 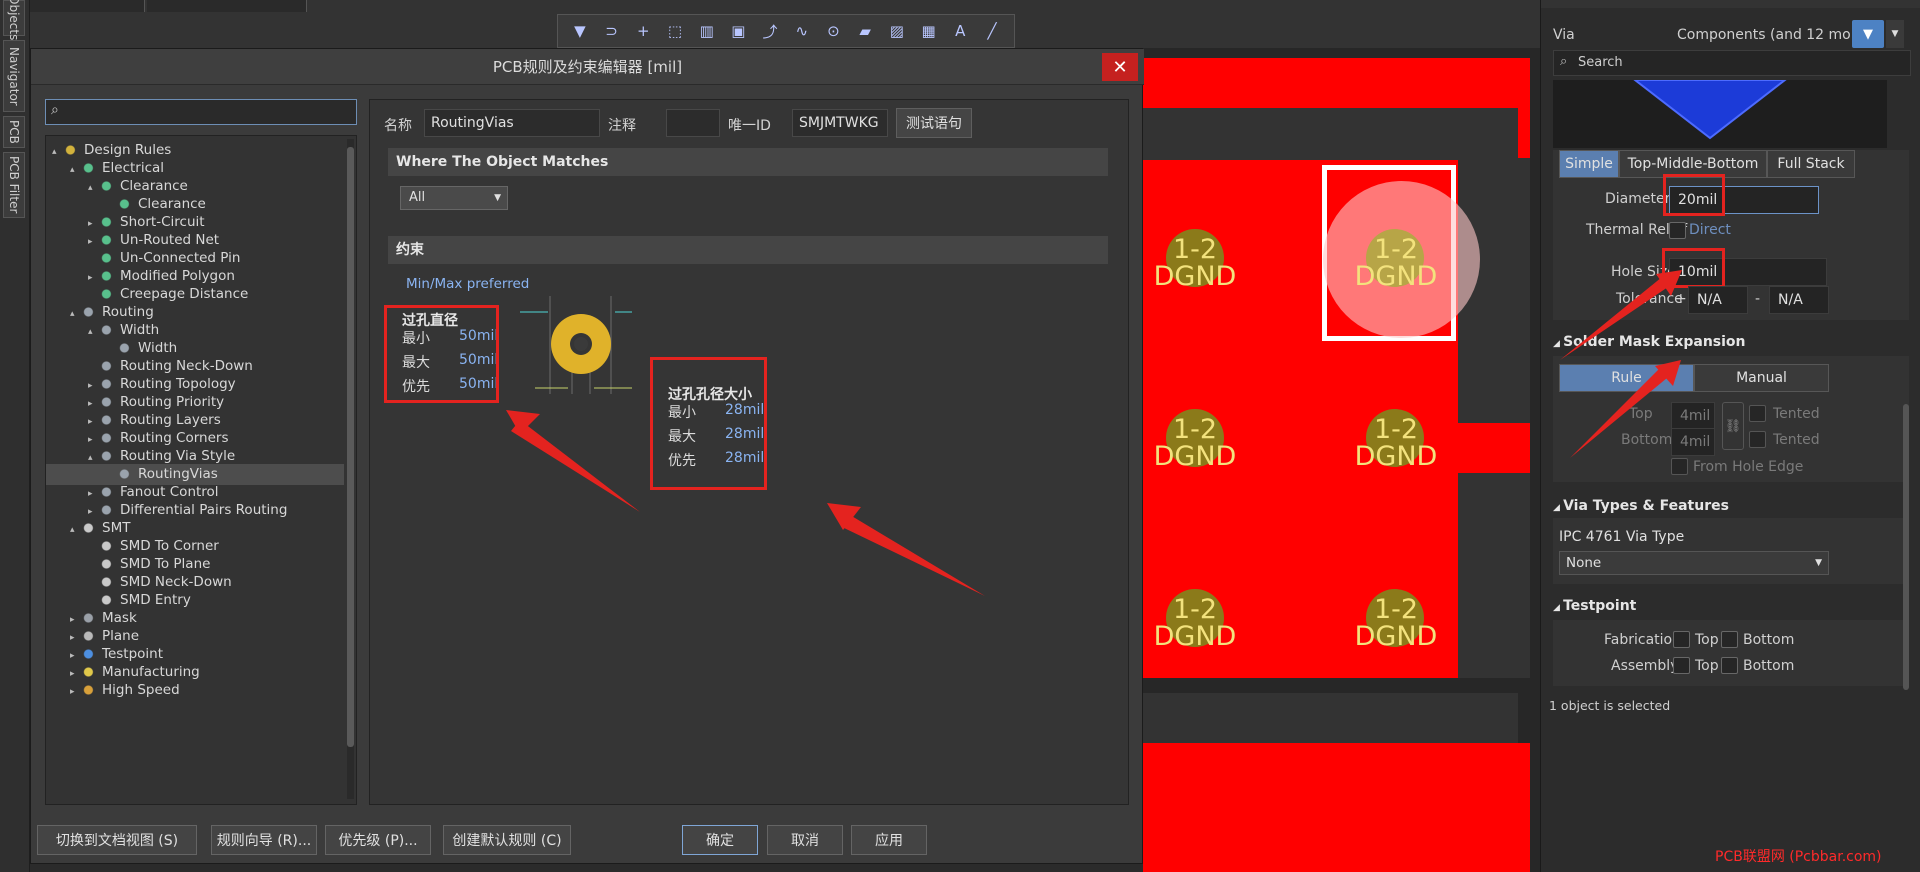 What do you see at coordinates (523, 422) in the screenshot?
I see `annotation-arrow-head` at bounding box center [523, 422].